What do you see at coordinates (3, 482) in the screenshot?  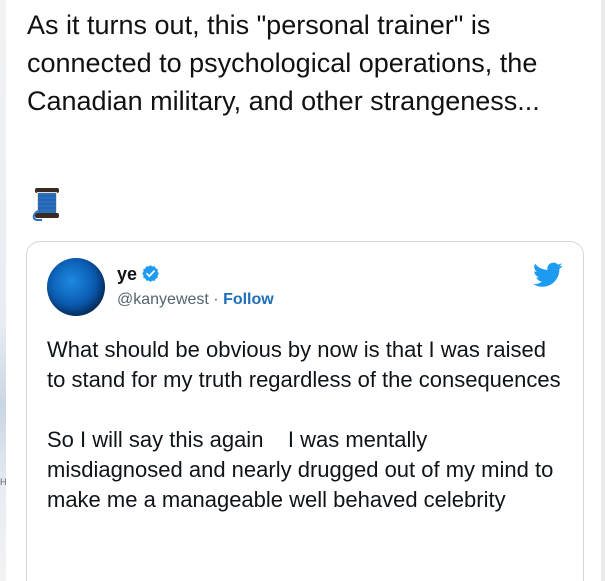 I see `left-edge-marker: H` at bounding box center [3, 482].